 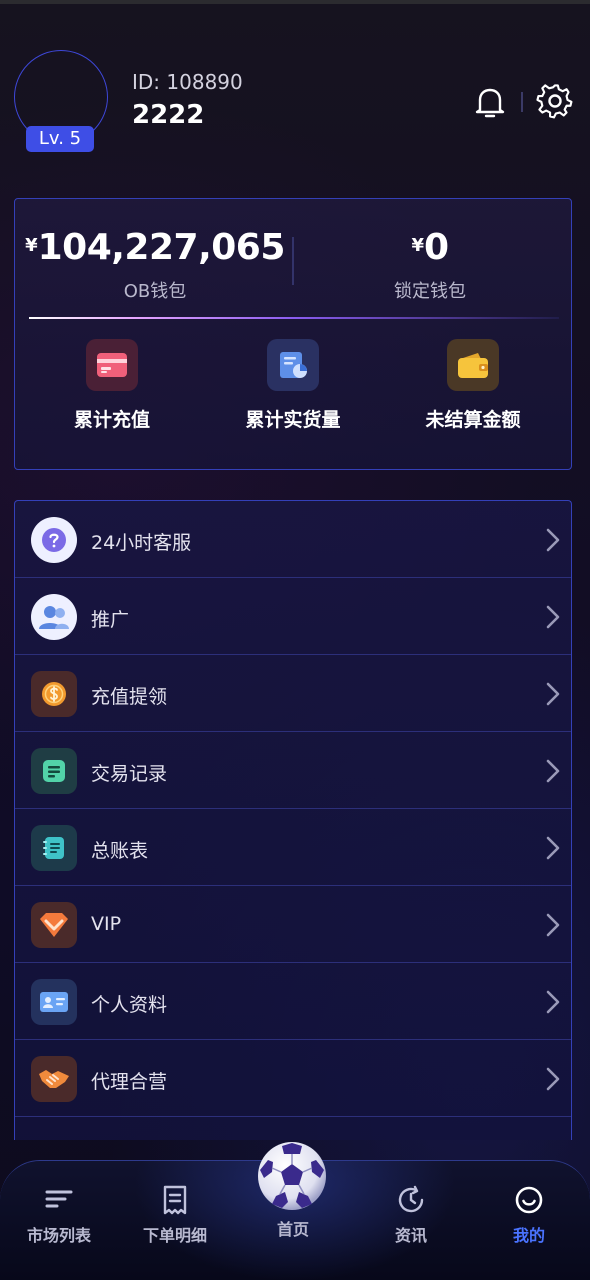 What do you see at coordinates (54, 848) in the screenshot?
I see `ledger-icon` at bounding box center [54, 848].